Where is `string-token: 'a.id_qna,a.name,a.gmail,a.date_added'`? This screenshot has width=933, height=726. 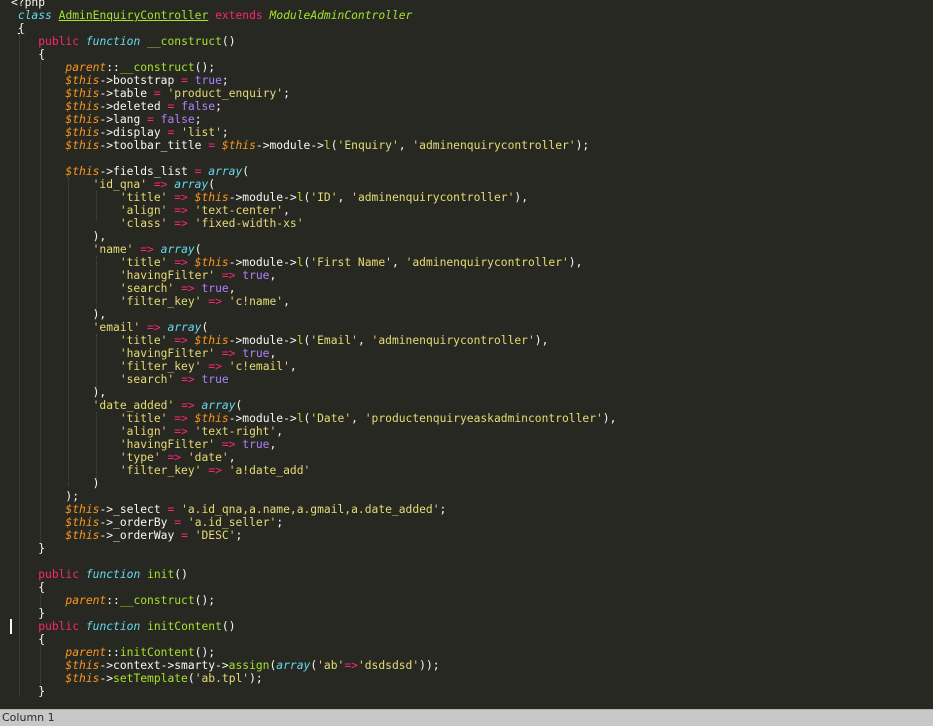 string-token: 'a.id_qna,a.name,a.gmail,a.date_added' is located at coordinates (310, 509).